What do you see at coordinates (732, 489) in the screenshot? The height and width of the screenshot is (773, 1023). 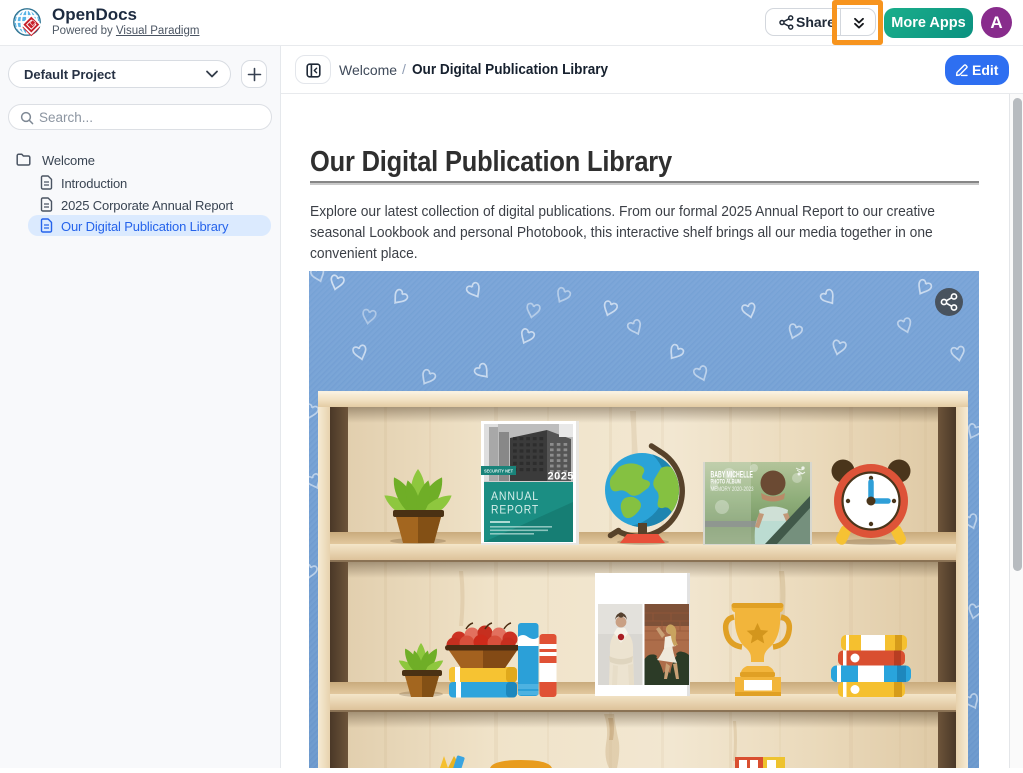 I see `svg-text: MEMORY 2020-2023` at bounding box center [732, 489].